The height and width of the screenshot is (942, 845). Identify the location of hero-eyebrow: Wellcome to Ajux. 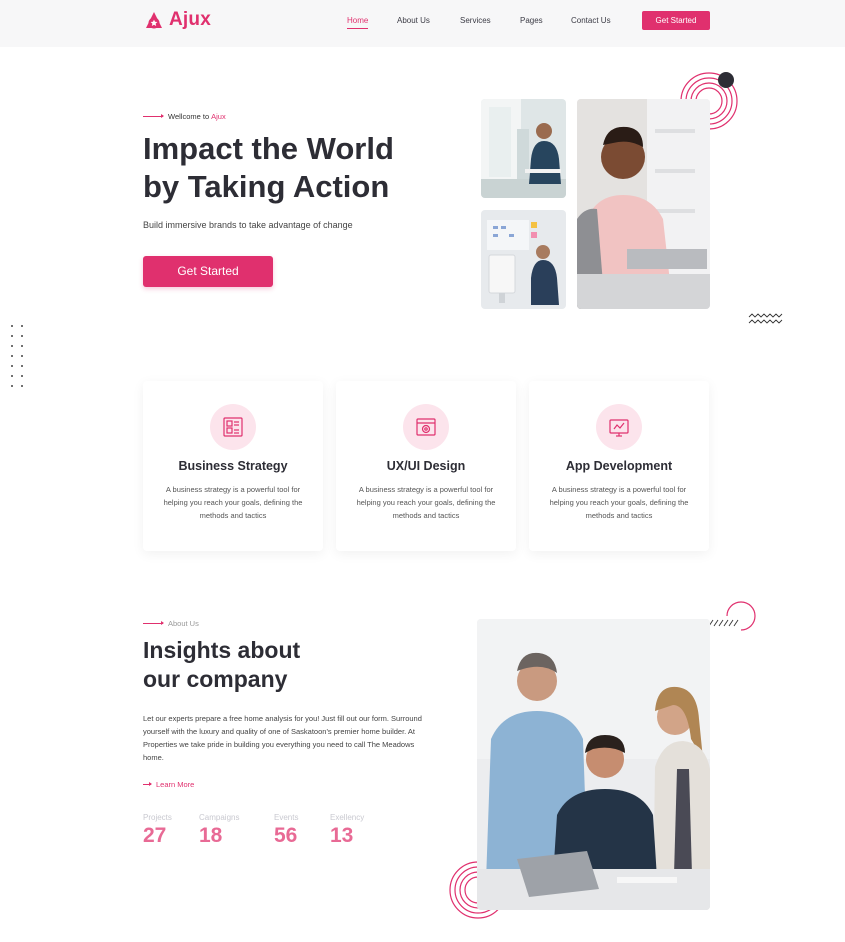
(184, 116).